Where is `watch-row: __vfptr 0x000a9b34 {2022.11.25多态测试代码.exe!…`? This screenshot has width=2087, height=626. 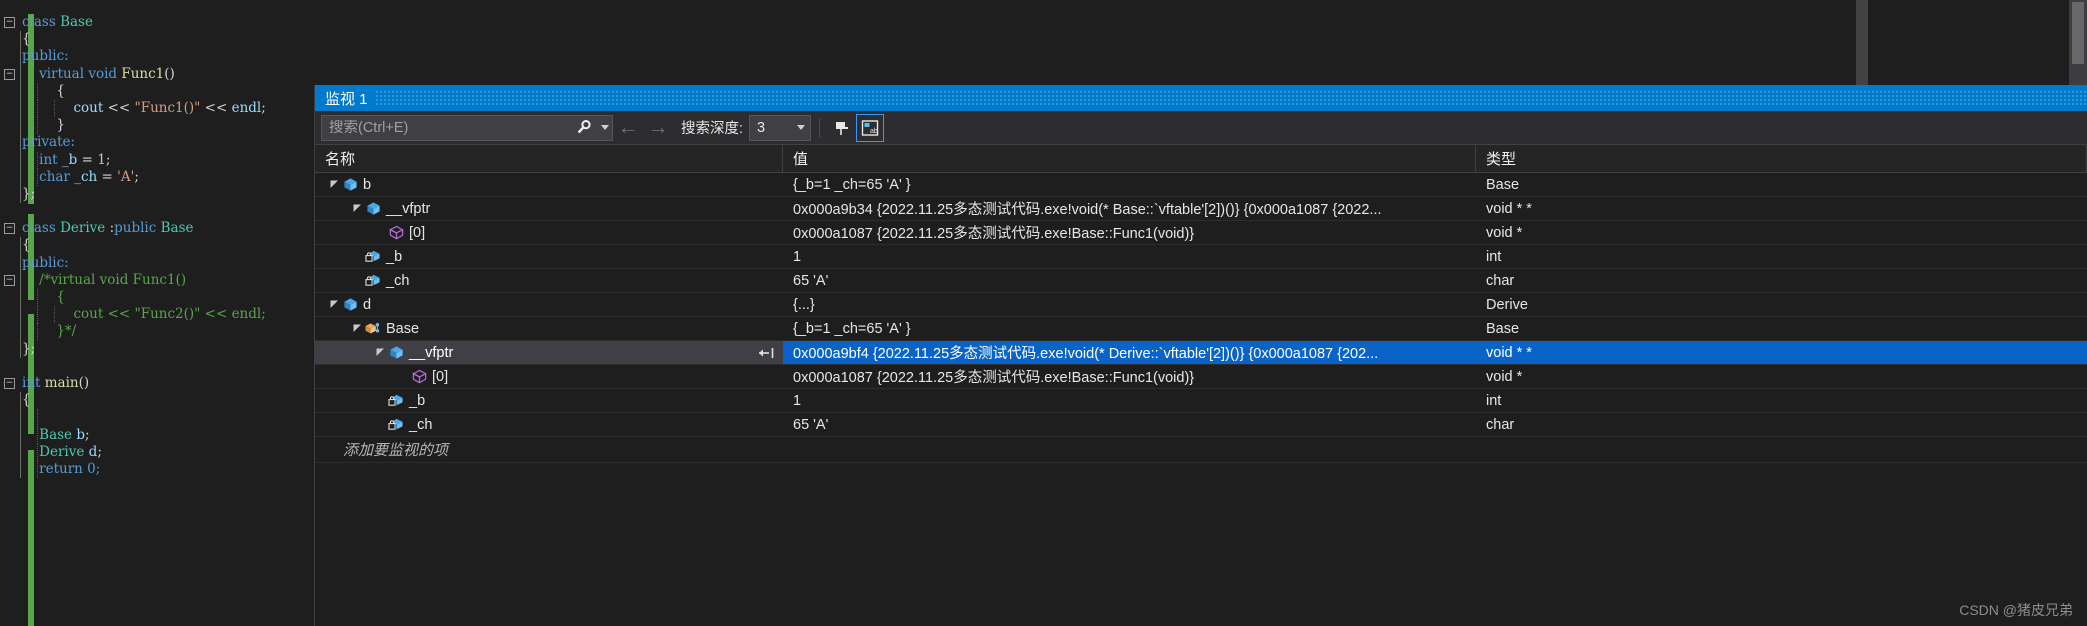
watch-row: __vfptr 0x000a9b34 {2022.11.25多态测试代码.exe!… is located at coordinates (1201, 209).